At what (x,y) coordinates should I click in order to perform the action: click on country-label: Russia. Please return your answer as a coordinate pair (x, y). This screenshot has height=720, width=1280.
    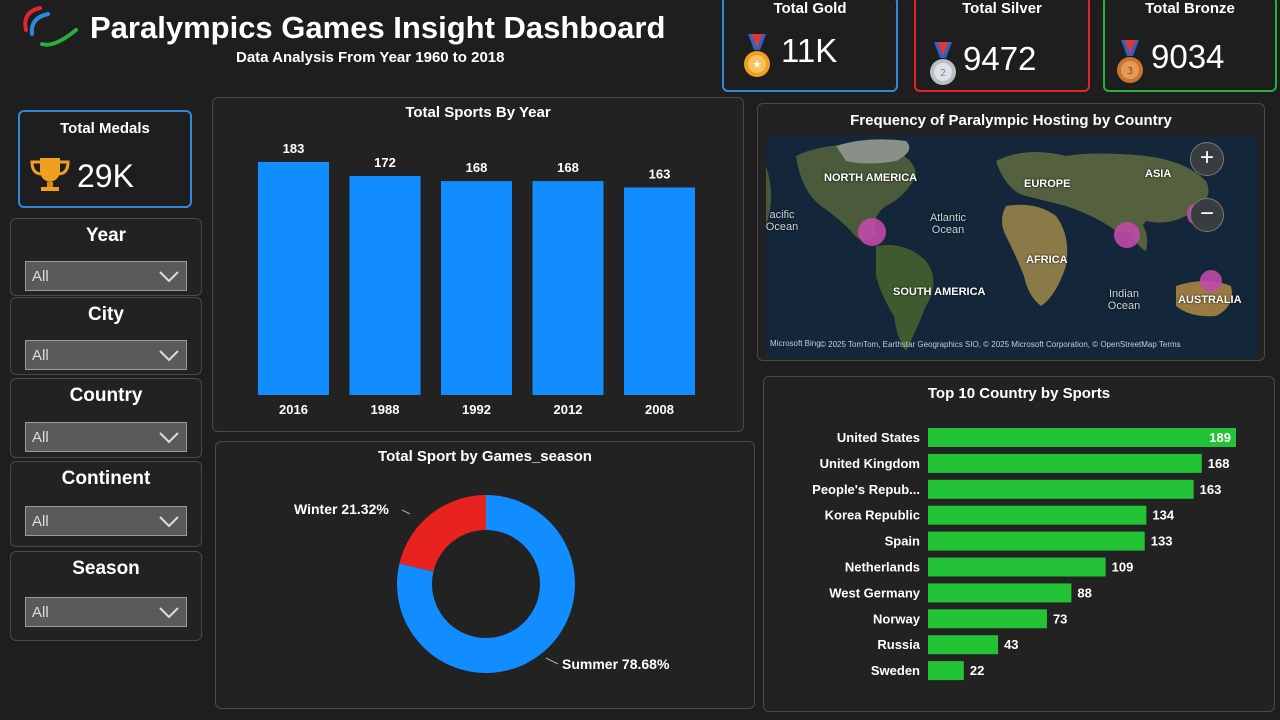
    Looking at the image, I should click on (898, 644).